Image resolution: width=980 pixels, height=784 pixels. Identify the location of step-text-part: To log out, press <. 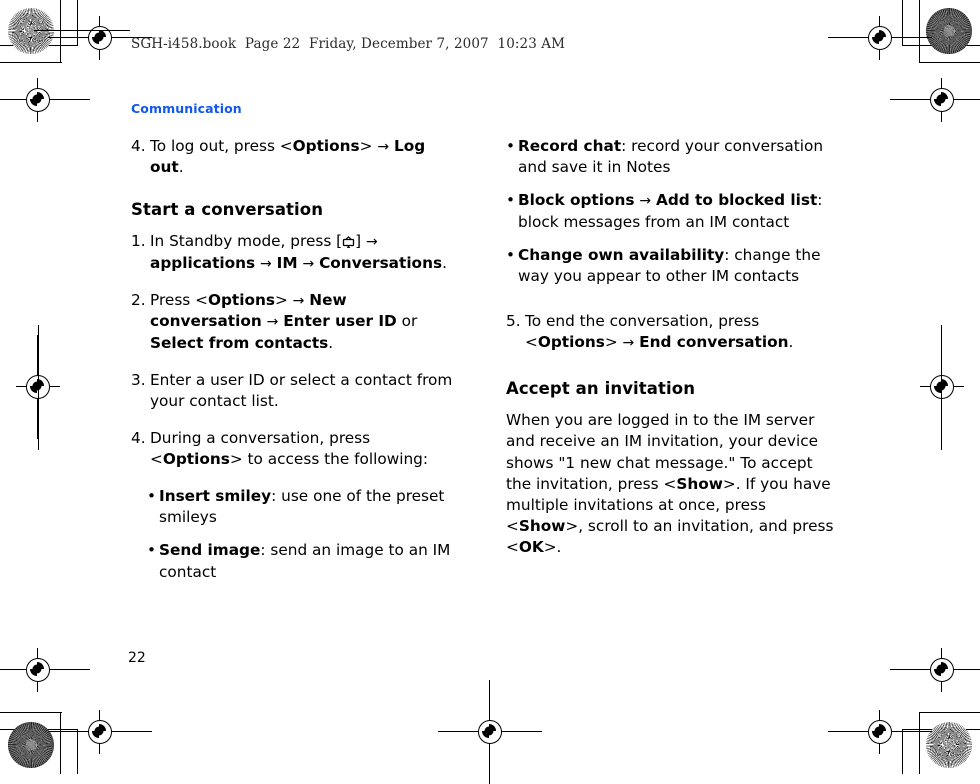
(221, 146).